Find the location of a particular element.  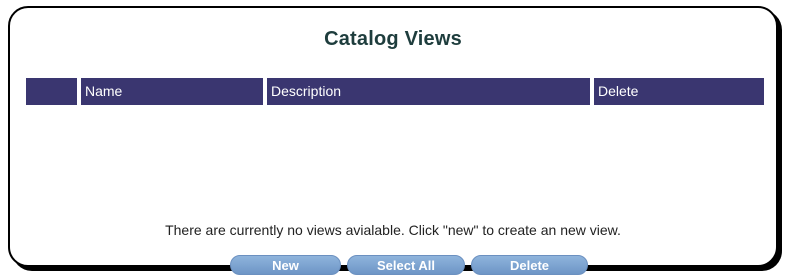

page-title: Catalog Views is located at coordinates (393, 39).